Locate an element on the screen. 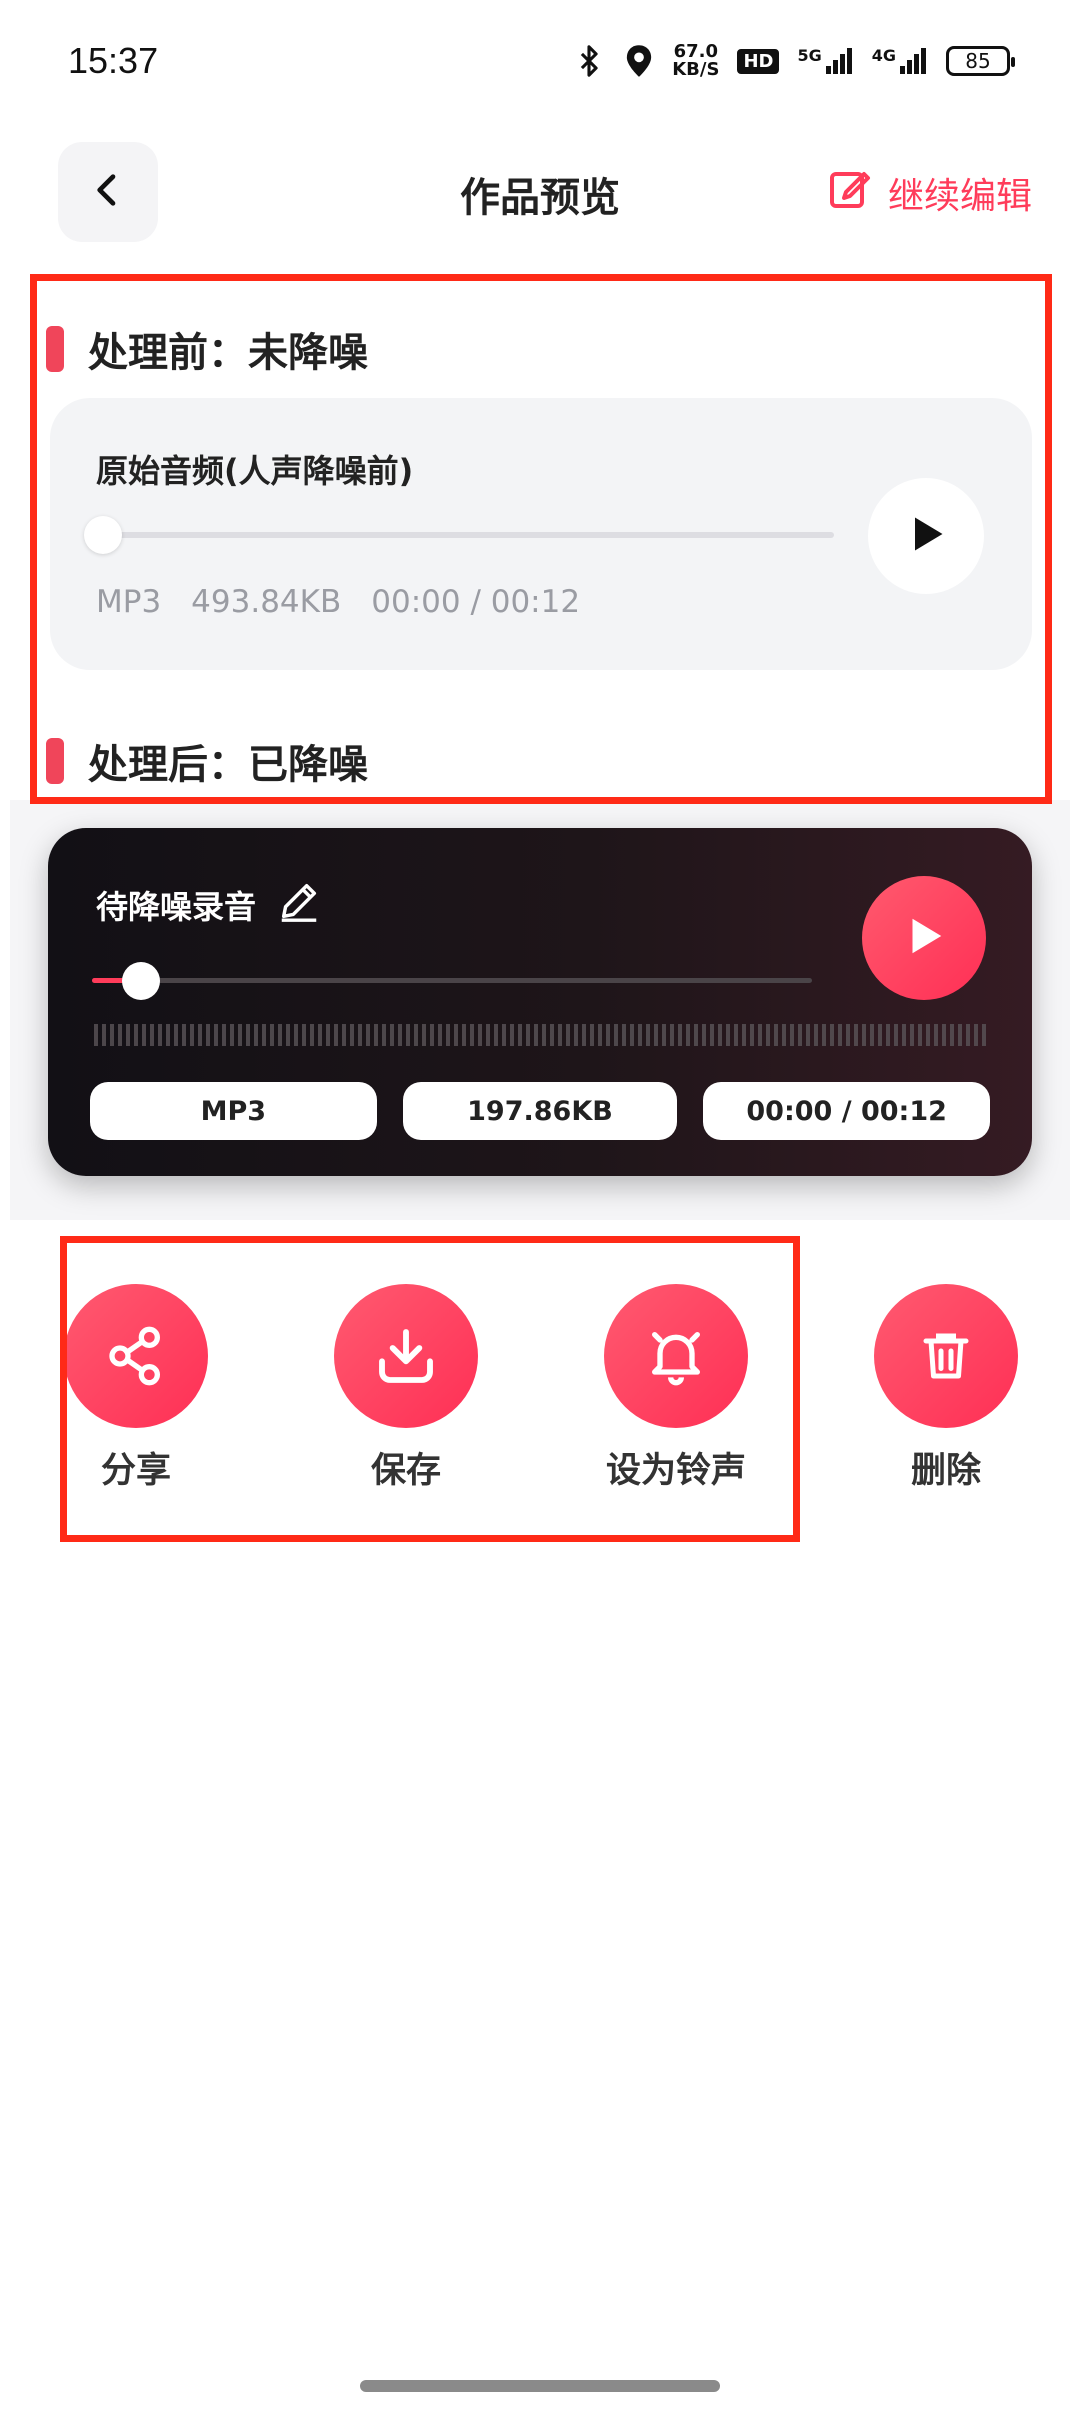 The width and height of the screenshot is (1080, 2412). format-pill: MP3 is located at coordinates (233, 1111).